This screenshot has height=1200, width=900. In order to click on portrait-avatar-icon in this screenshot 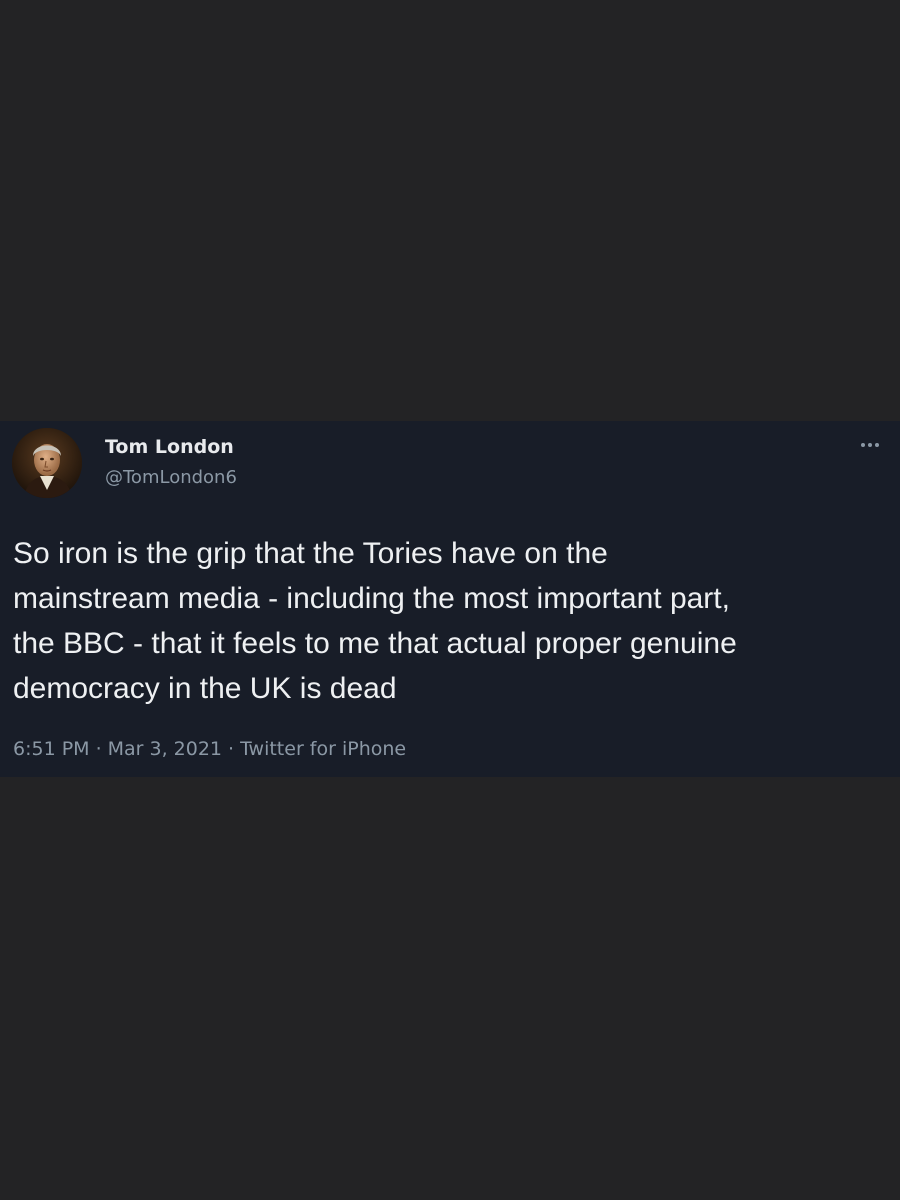, I will do `click(47, 463)`.